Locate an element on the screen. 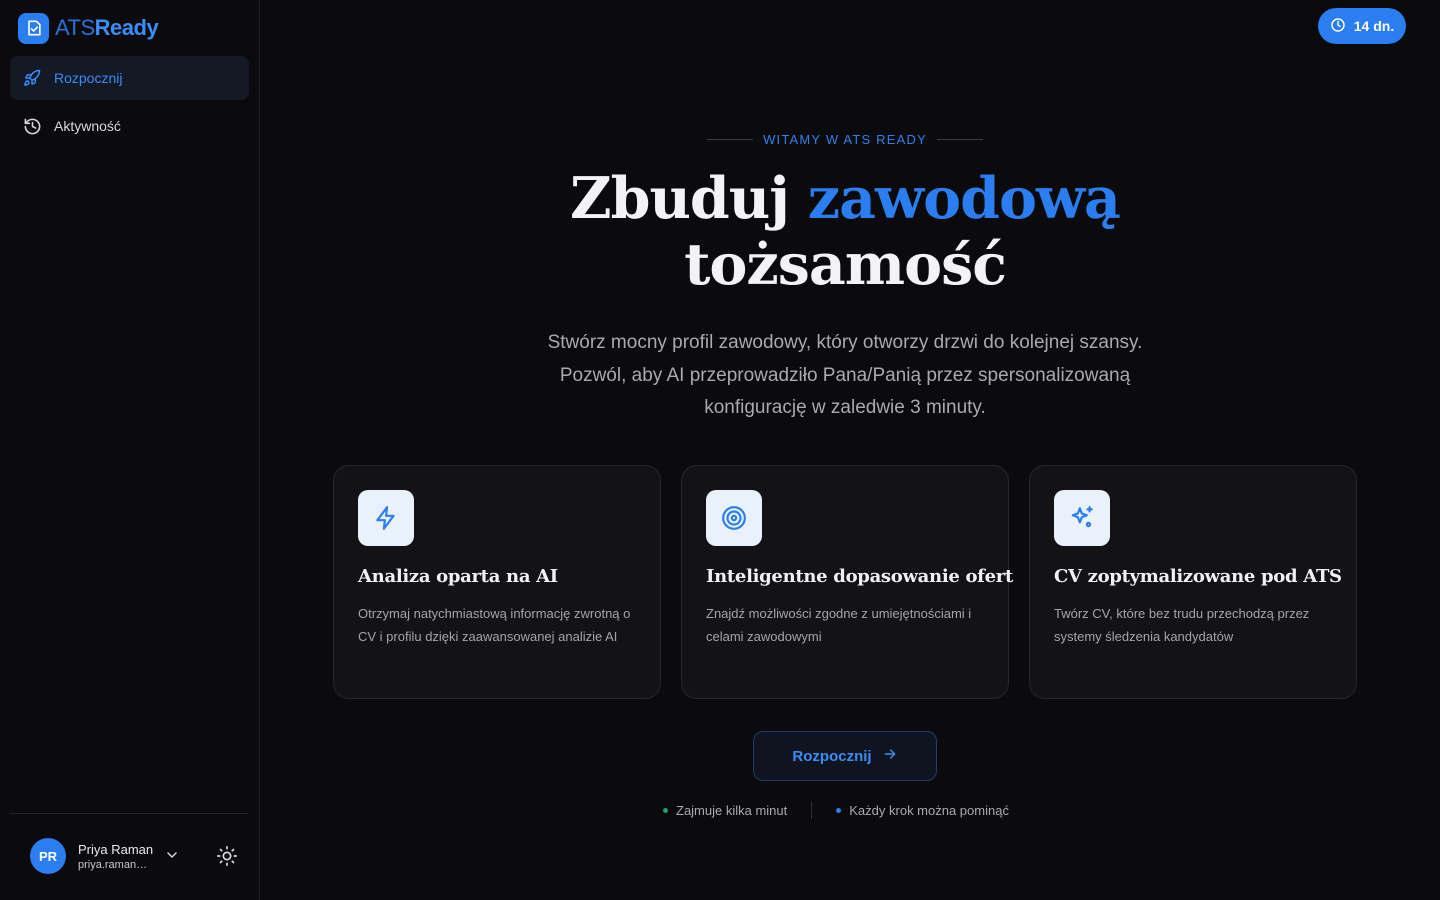 This screenshot has height=900, width=1440. trial-label: 14 dn. is located at coordinates (1374, 26).